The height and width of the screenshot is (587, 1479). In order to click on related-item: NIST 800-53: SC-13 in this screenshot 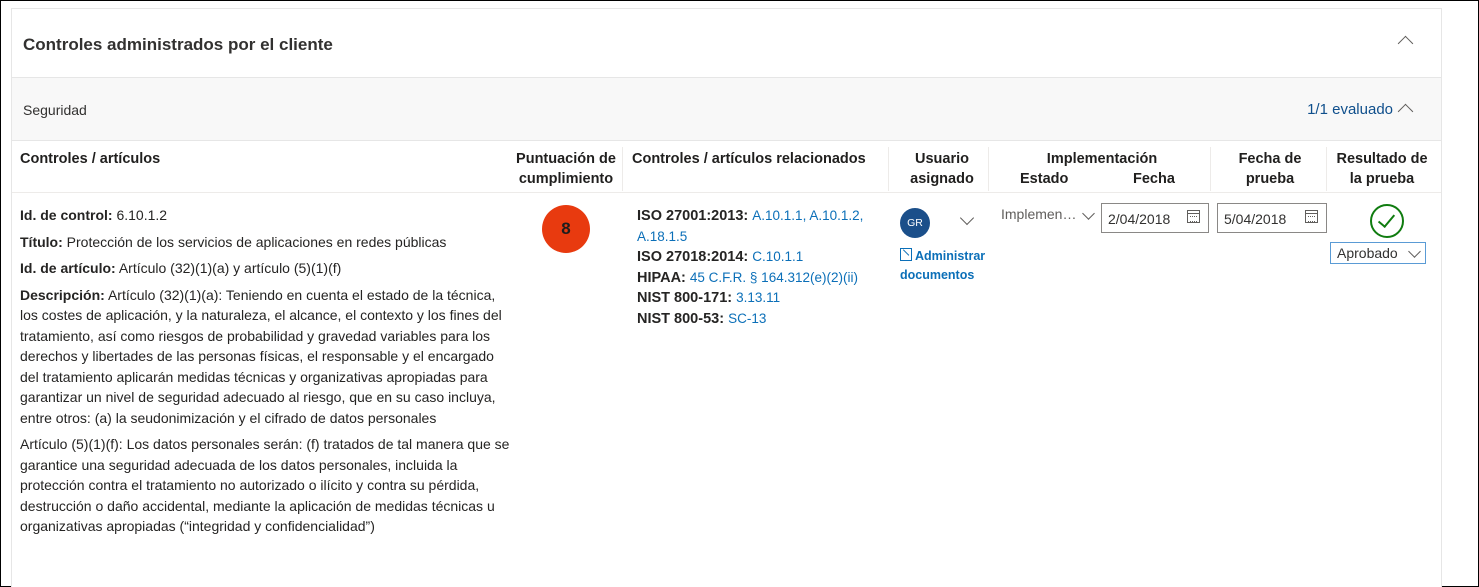, I will do `click(762, 319)`.